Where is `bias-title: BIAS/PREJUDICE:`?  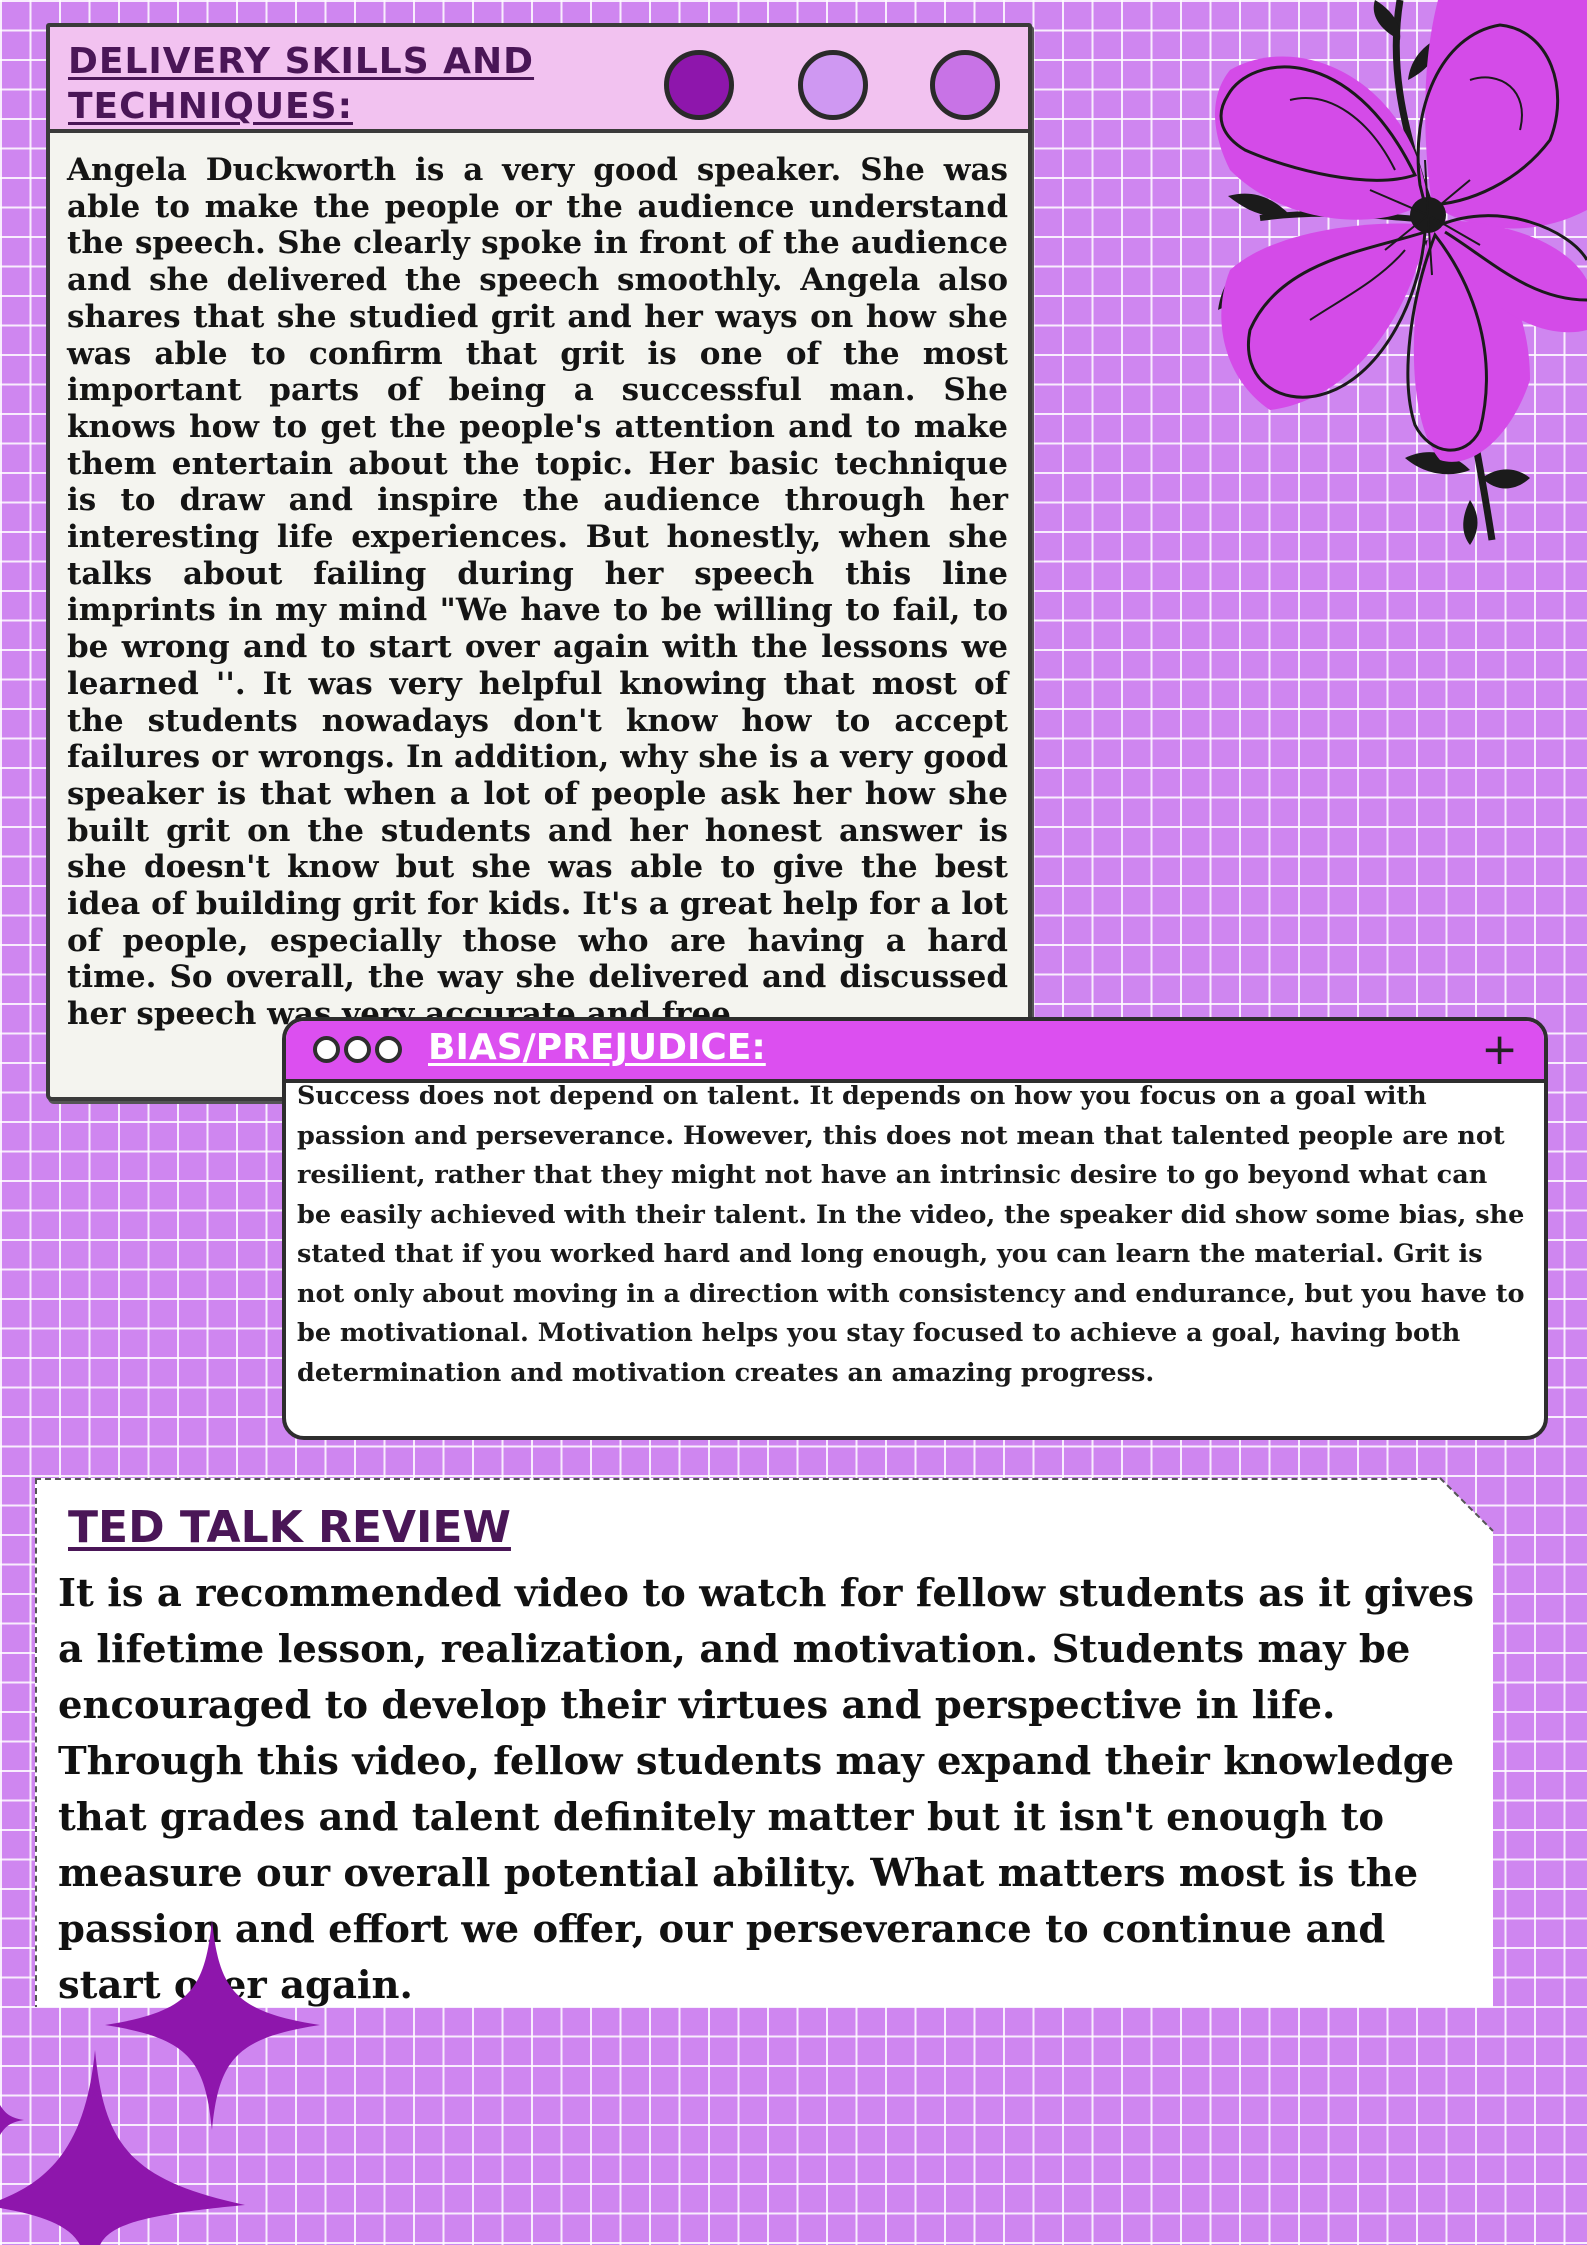
bias-title: BIAS/PREJUDICE: is located at coordinates (597, 1047).